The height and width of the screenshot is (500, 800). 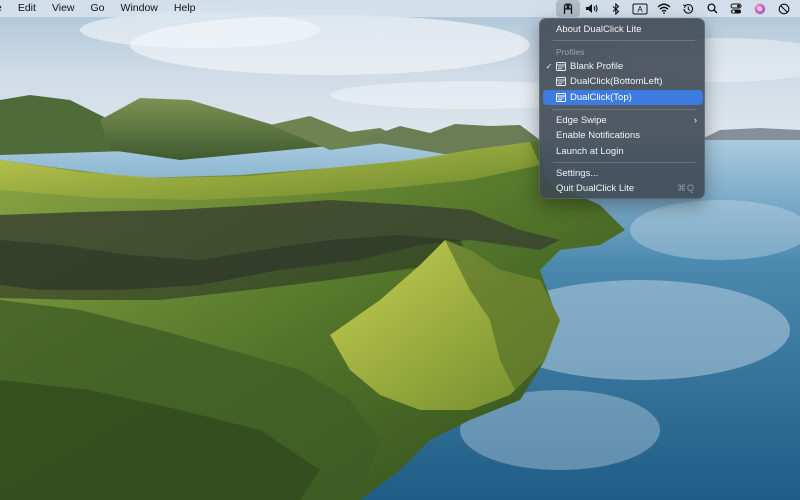 I want to click on edge-swipe-item: Edge Swipe ›, so click(x=623, y=120).